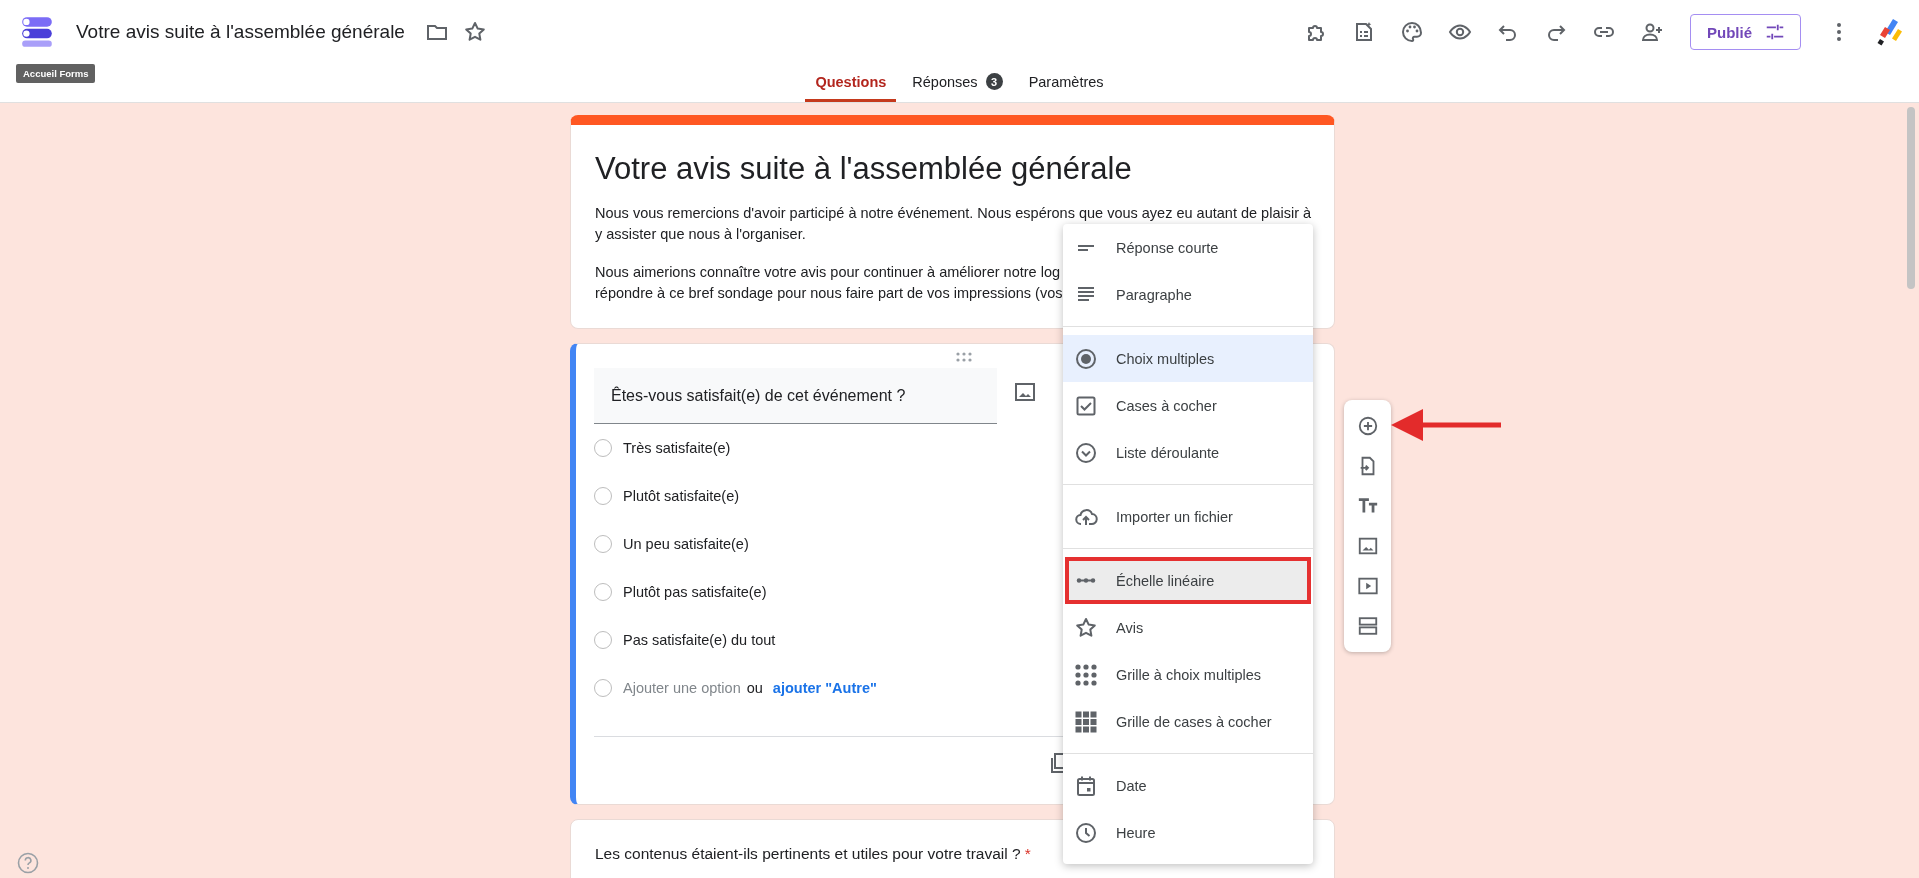 The width and height of the screenshot is (1919, 878). Describe the element at coordinates (824, 688) in the screenshot. I see `add-other-link: ajouter "Autre"` at that location.